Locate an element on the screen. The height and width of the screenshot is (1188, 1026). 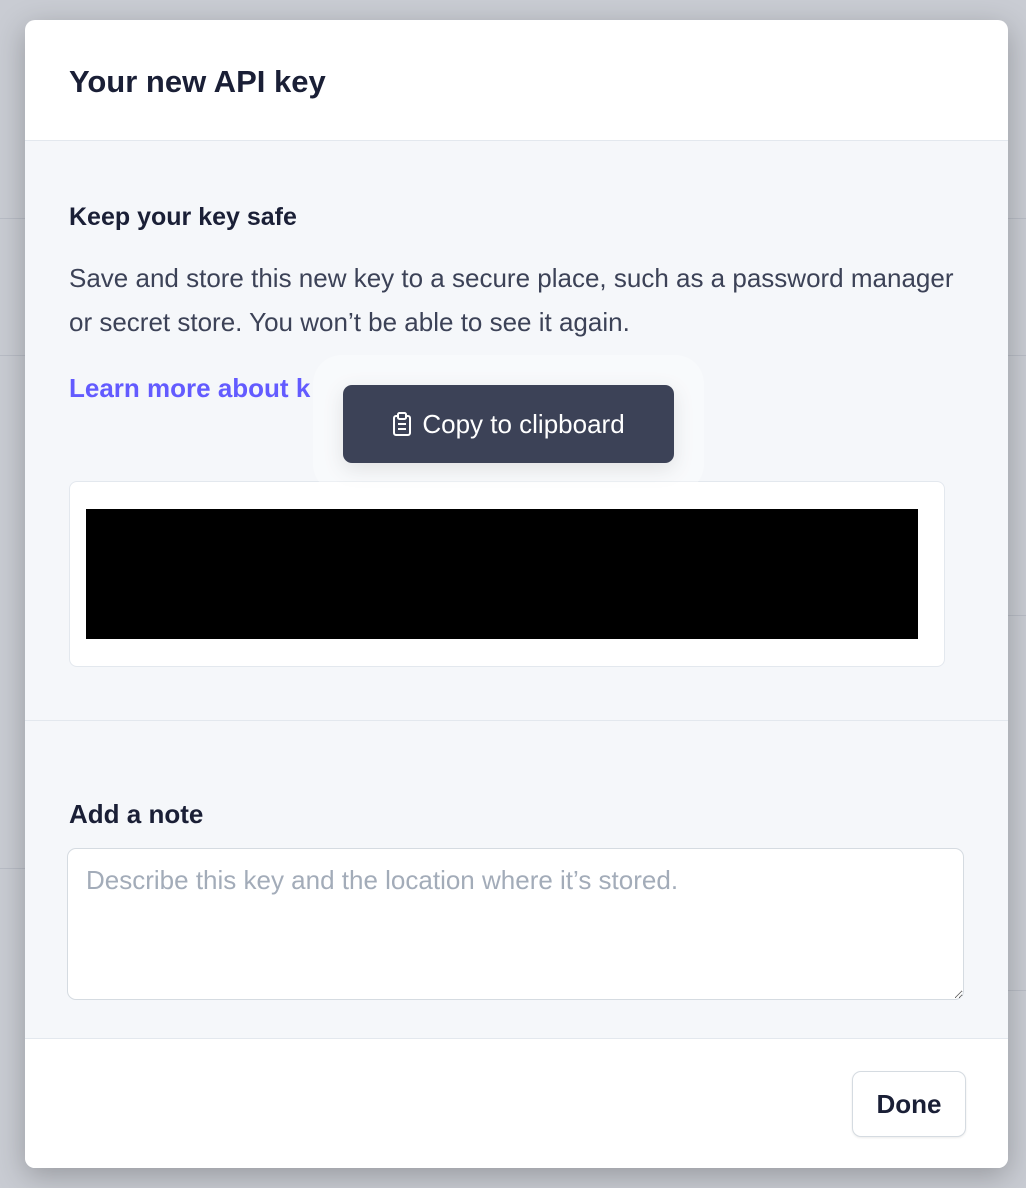
clipboard-icon is located at coordinates (402, 424).